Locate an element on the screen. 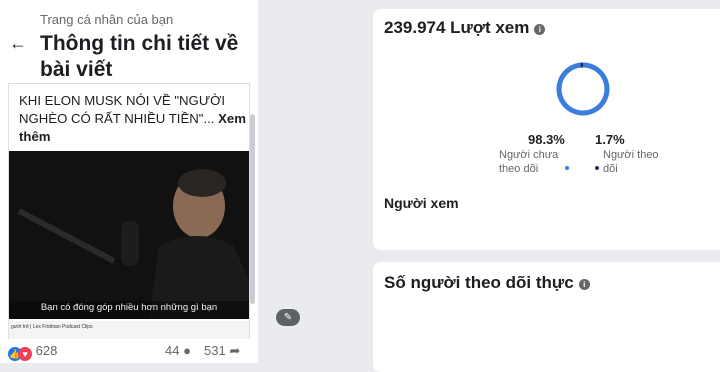 This screenshot has height=372, width=720. reactions-number: 628 is located at coordinates (47, 350).